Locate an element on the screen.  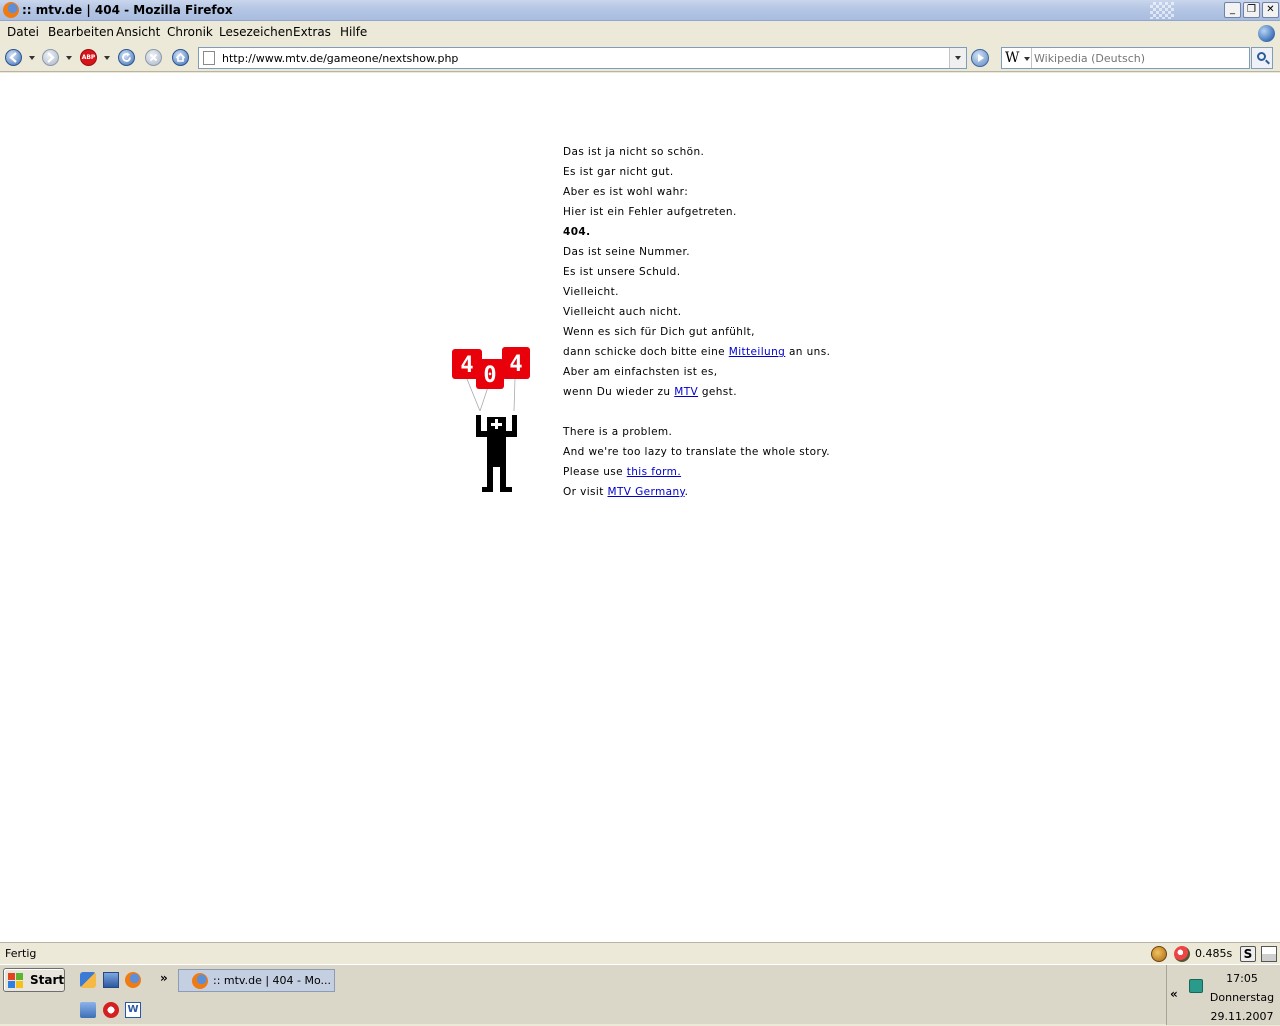
restore-button: ❐ is located at coordinates (1251, 10).